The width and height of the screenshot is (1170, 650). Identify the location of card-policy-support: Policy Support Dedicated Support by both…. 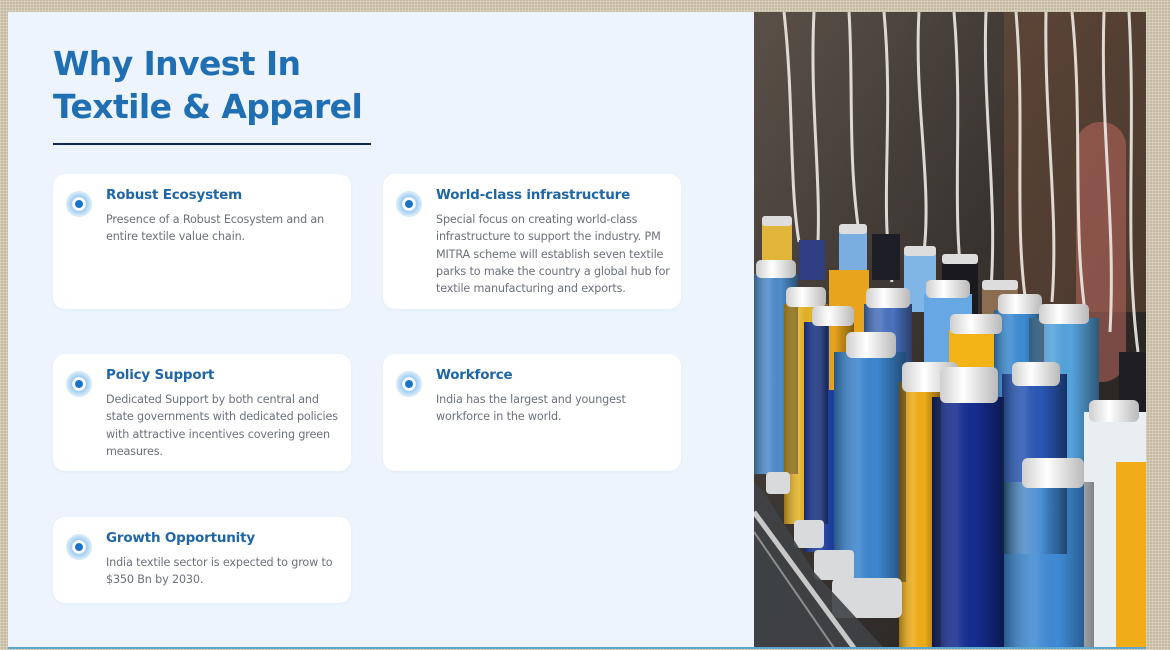
(202, 412).